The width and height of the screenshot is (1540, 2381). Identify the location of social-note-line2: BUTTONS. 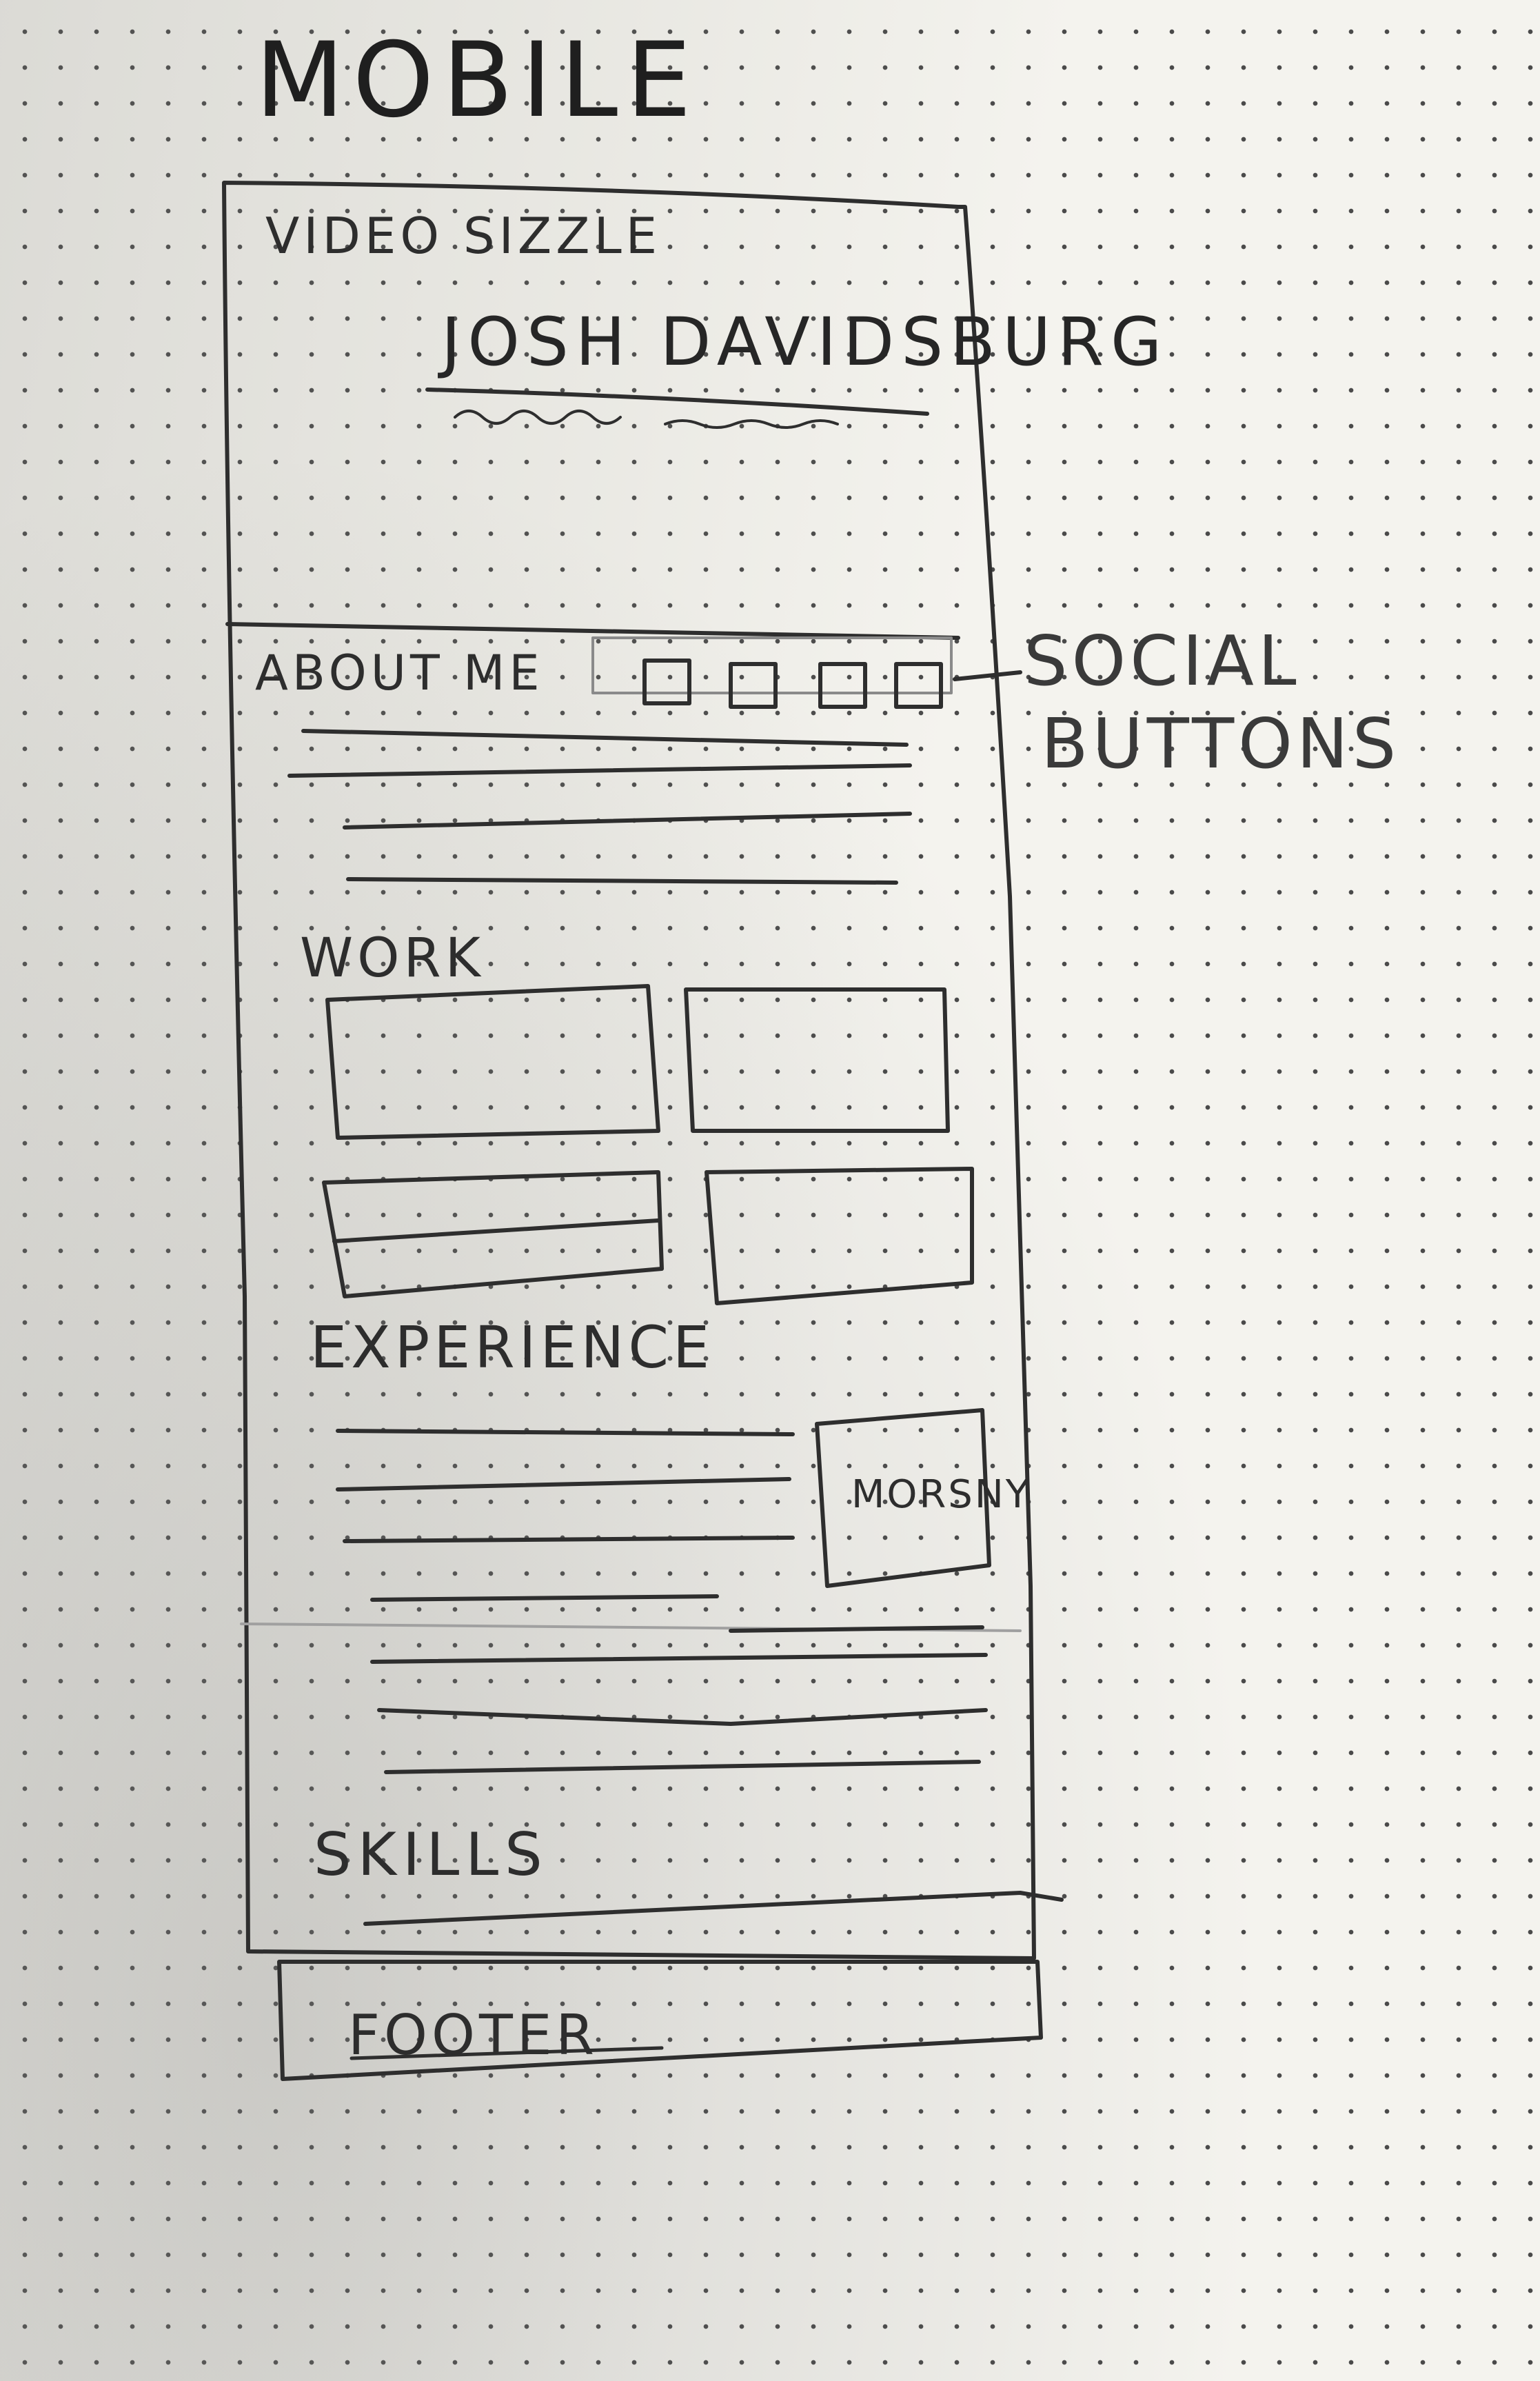
(1221, 744).